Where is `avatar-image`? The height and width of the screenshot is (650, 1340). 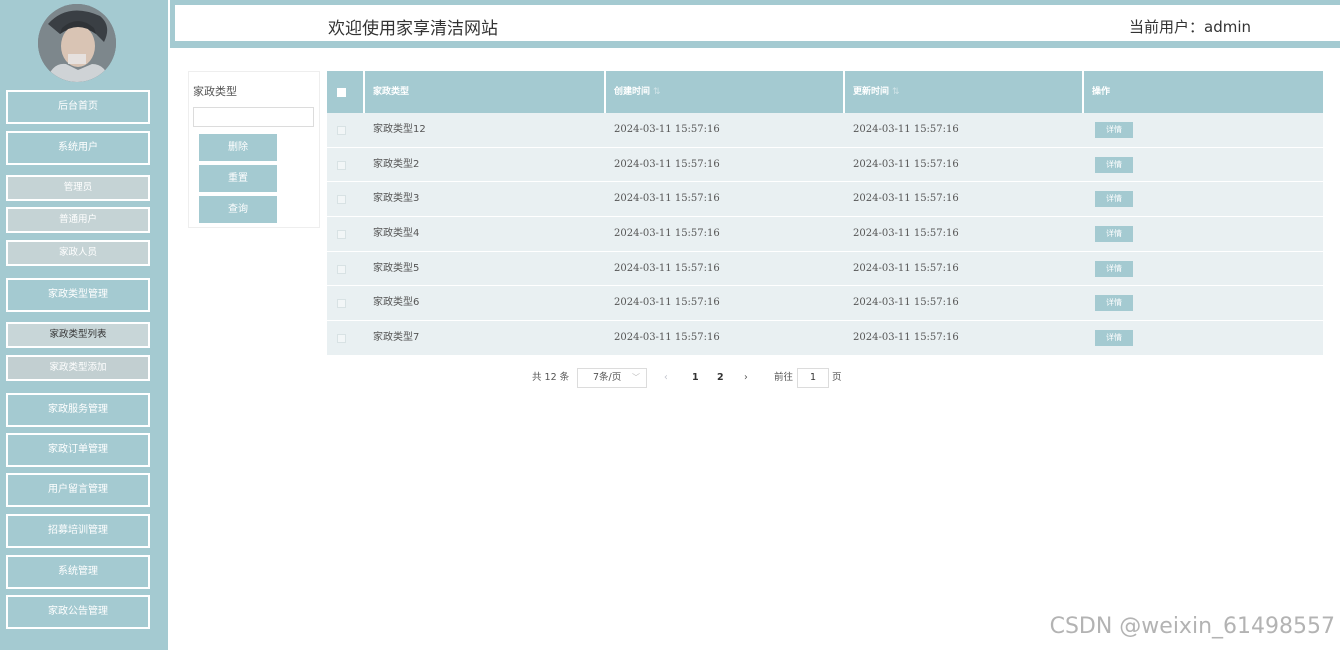 avatar-image is located at coordinates (77, 43).